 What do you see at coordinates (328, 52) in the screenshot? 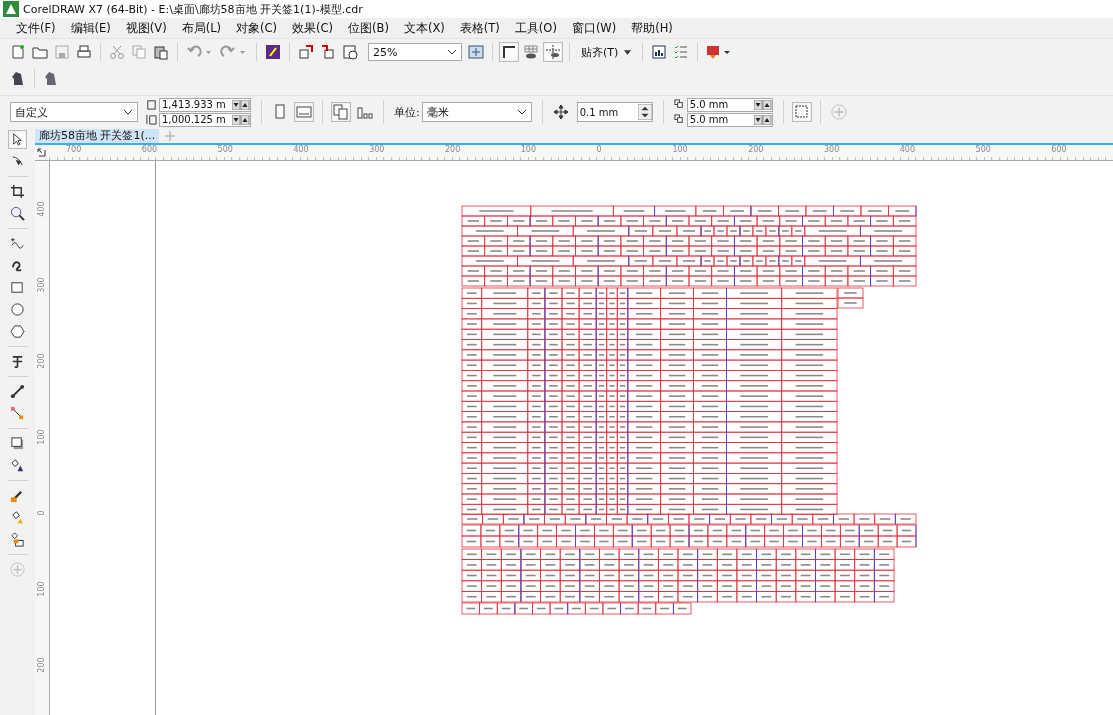
I see `export-icon` at bounding box center [328, 52].